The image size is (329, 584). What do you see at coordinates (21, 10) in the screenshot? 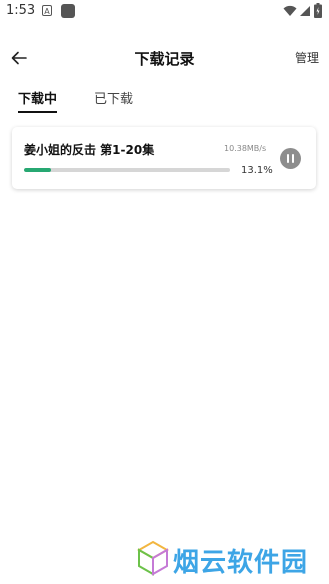
I see `status-time: 1:53` at bounding box center [21, 10].